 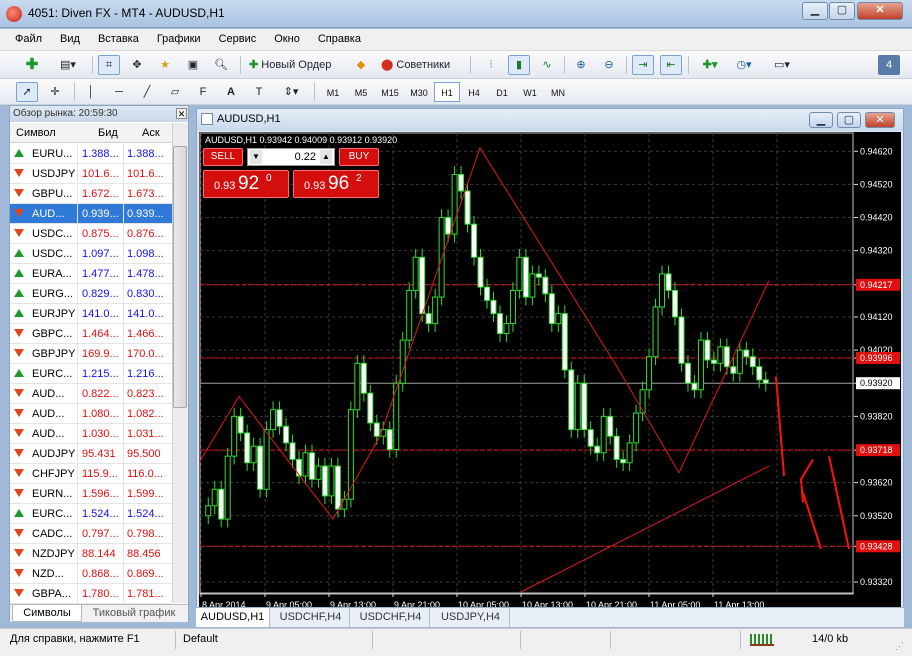 I want to click on tf-m30: M30, so click(x=419, y=92).